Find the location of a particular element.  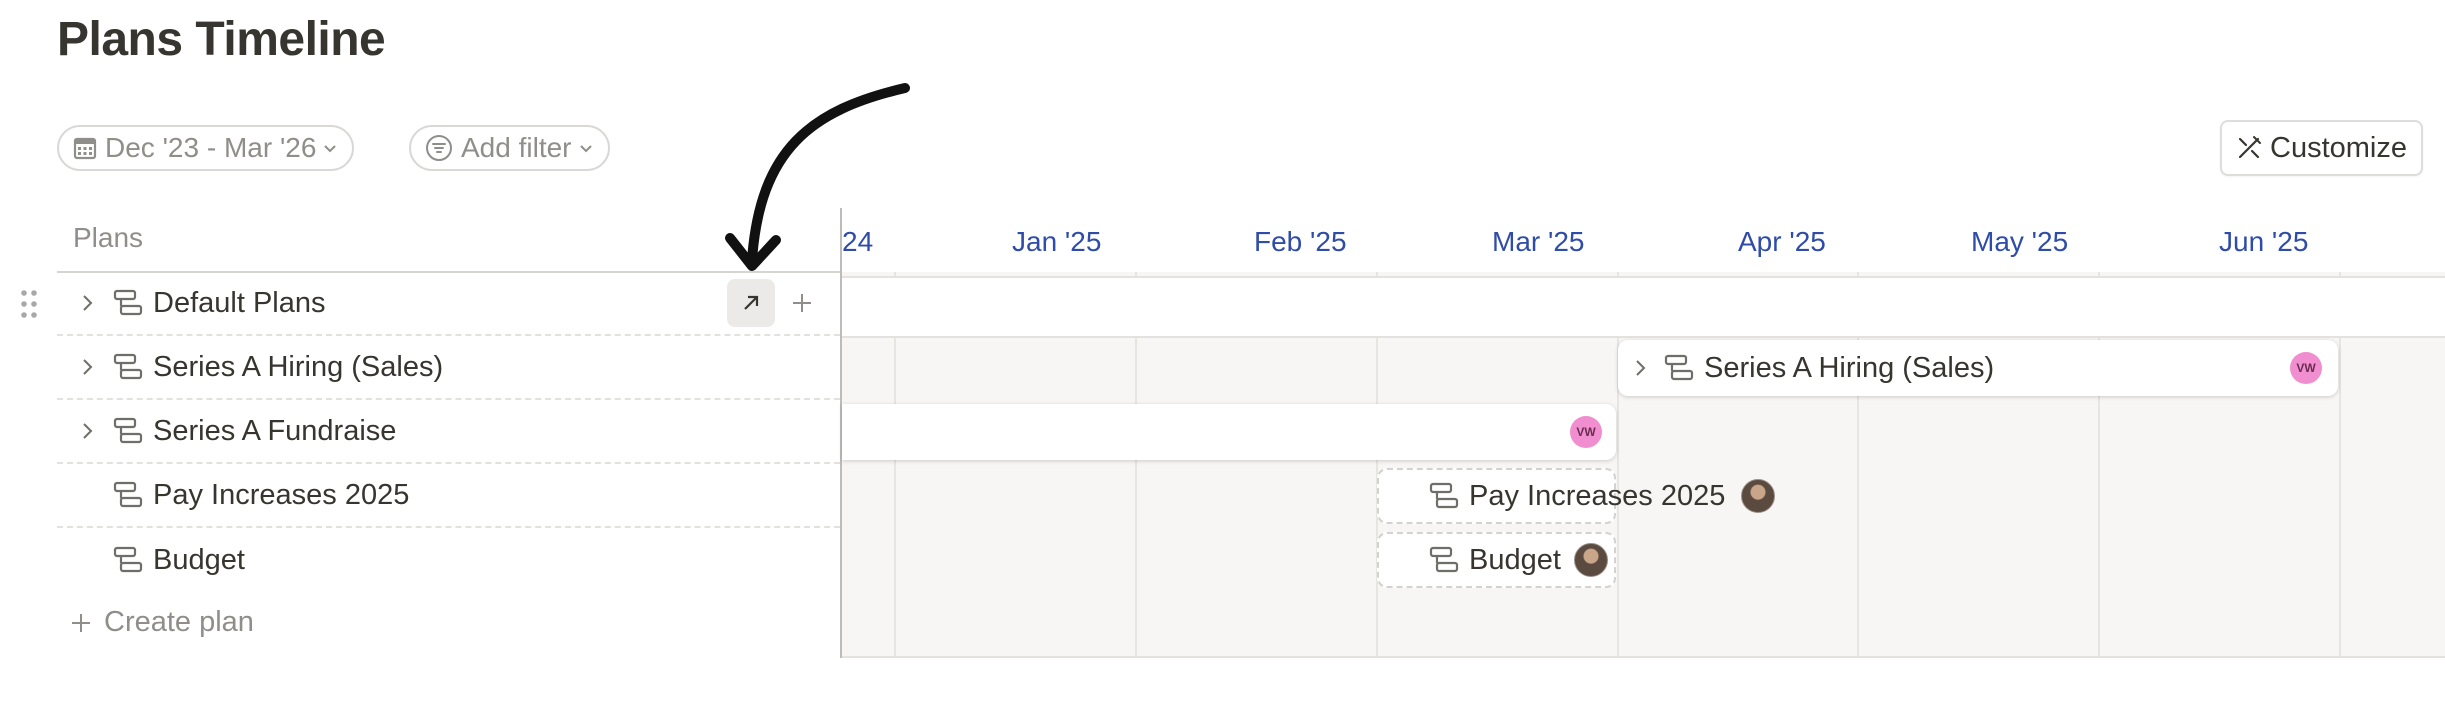

customize-icon is located at coordinates (2249, 147).